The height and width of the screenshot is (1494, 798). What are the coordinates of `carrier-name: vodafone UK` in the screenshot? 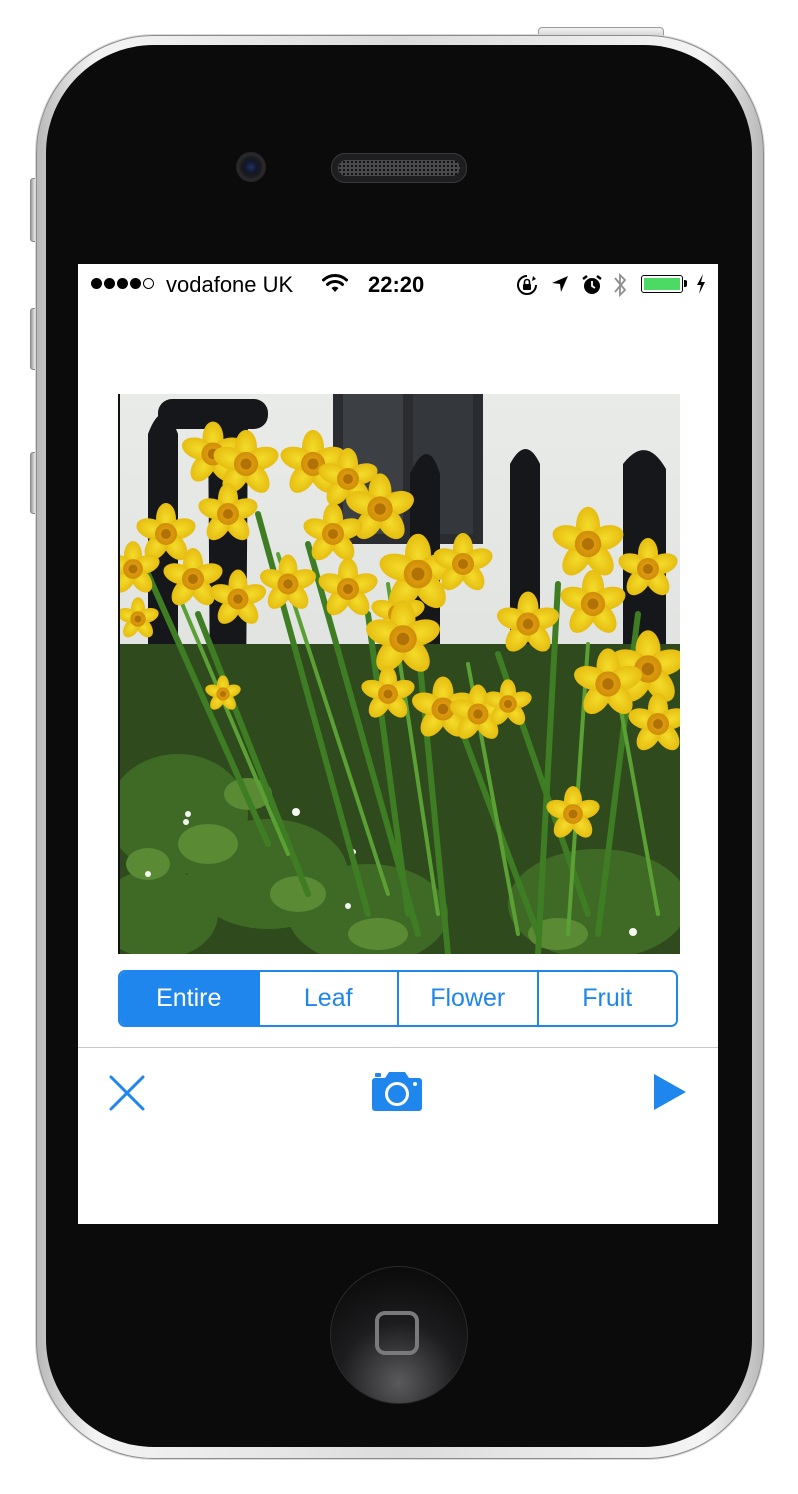 It's located at (230, 284).